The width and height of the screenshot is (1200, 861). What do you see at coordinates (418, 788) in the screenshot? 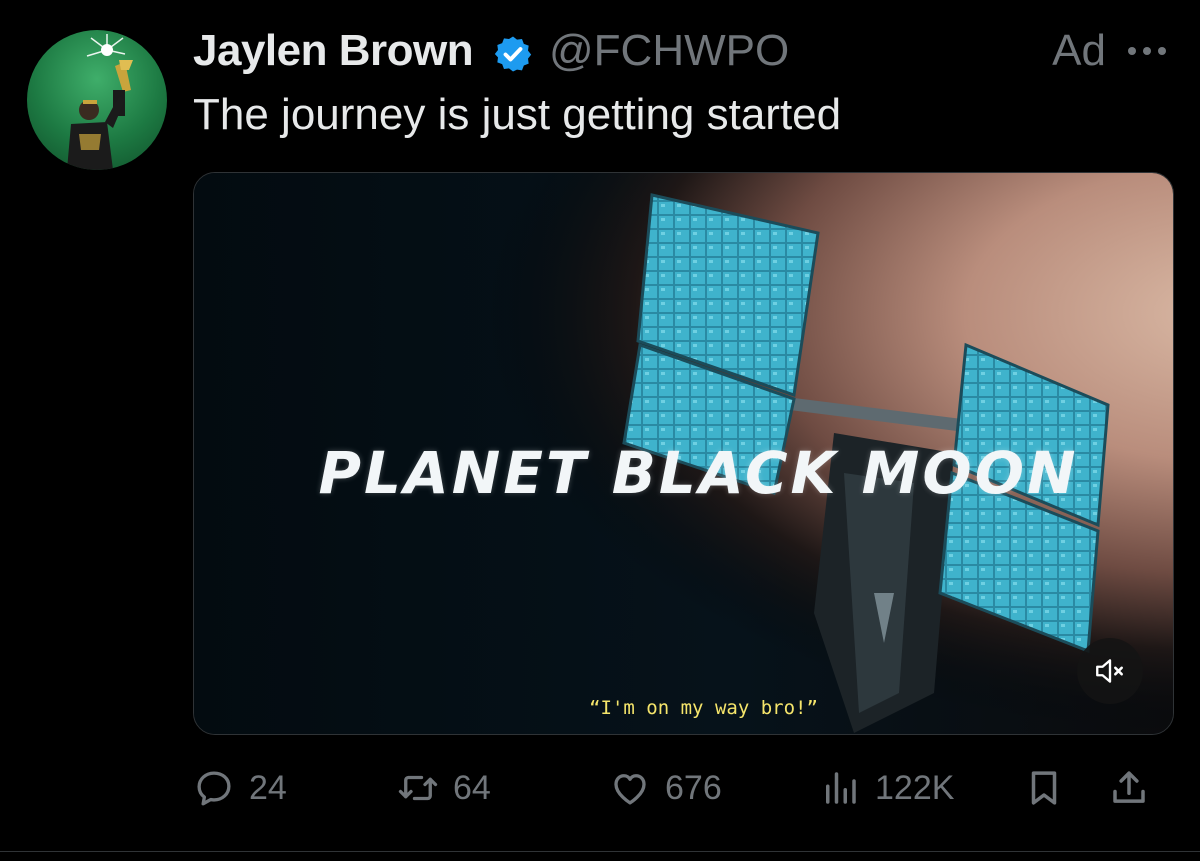
I see `repost-icon` at bounding box center [418, 788].